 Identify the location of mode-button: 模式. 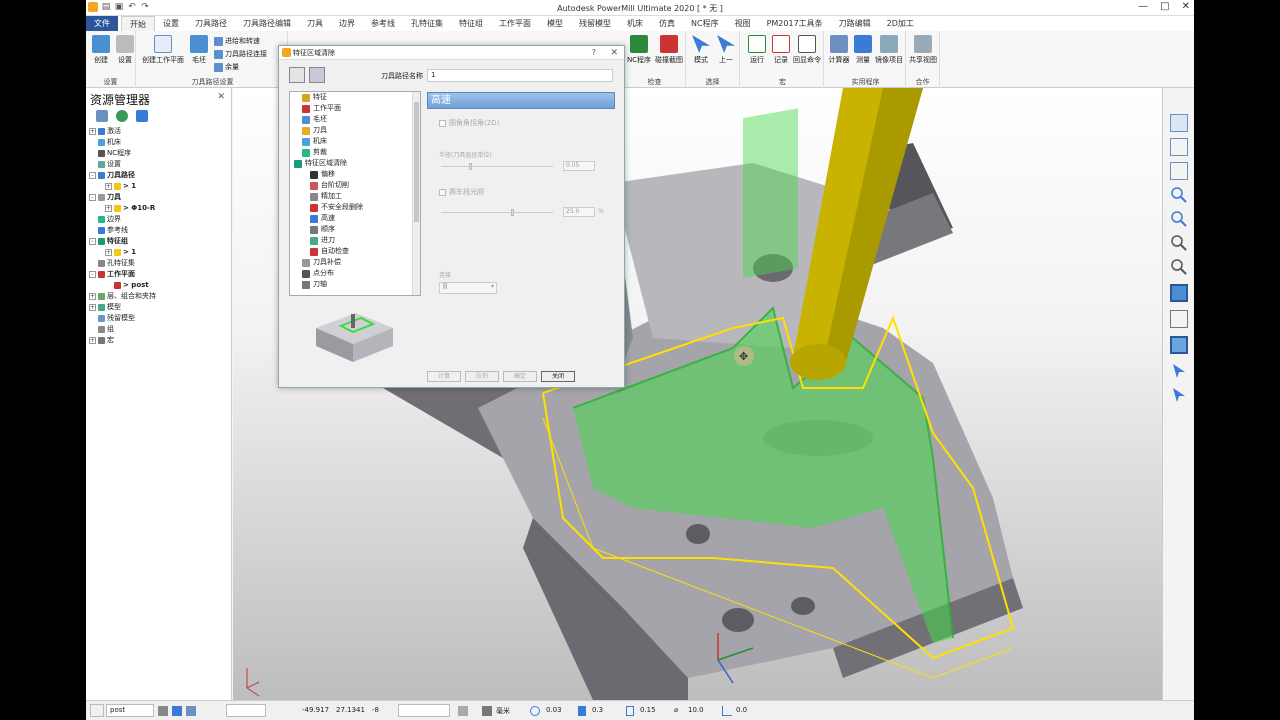
(701, 50).